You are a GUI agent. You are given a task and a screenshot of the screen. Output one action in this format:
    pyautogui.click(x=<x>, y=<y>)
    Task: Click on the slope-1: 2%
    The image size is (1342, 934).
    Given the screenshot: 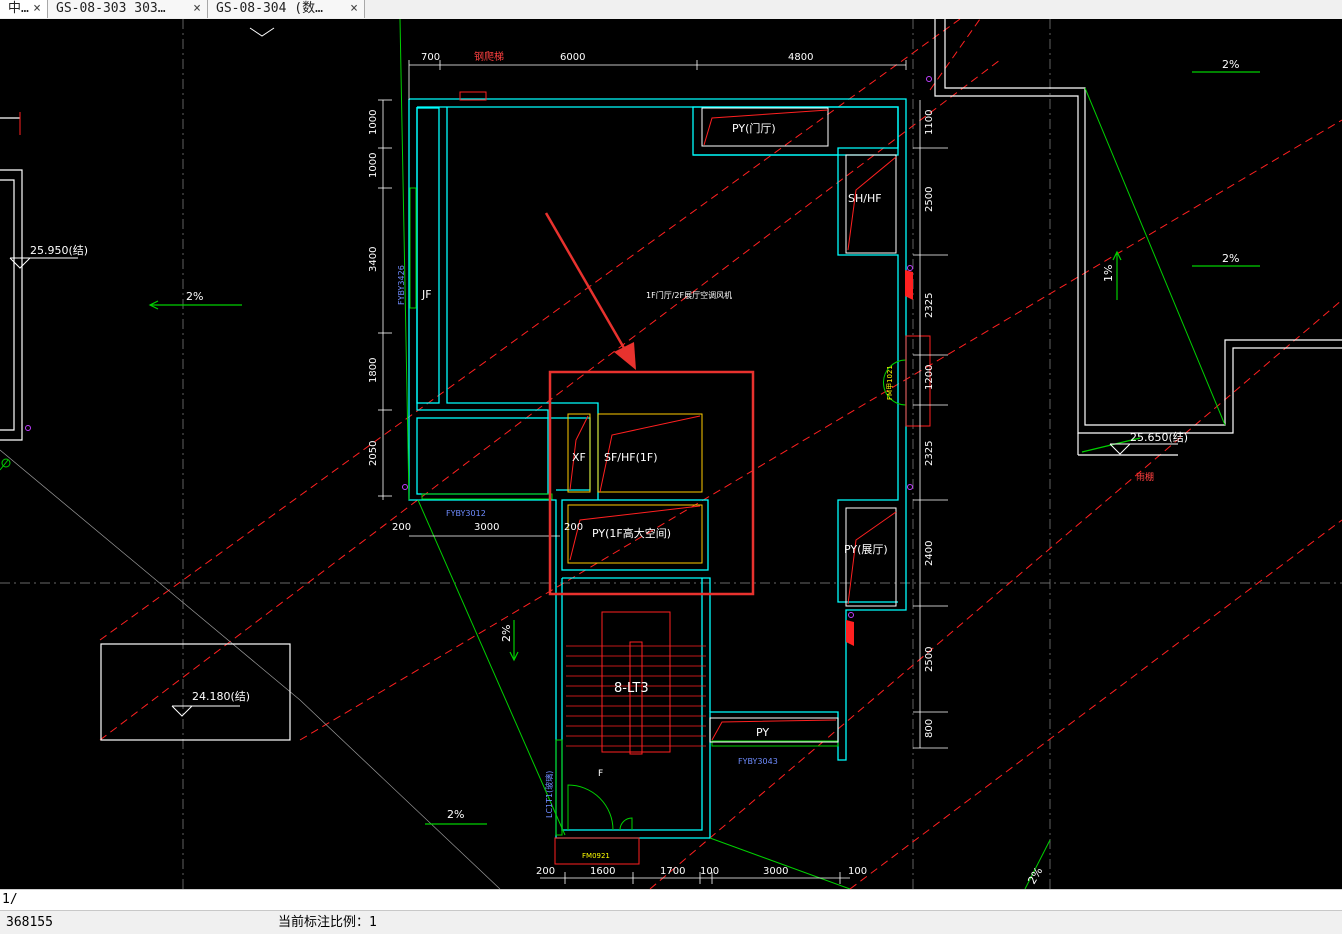 What is the action you would take?
    pyautogui.click(x=194, y=296)
    